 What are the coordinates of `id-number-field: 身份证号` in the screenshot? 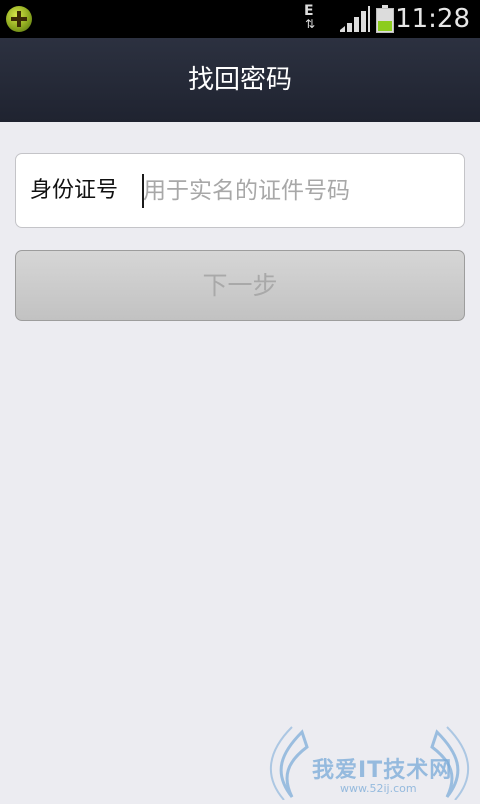 It's located at (240, 190).